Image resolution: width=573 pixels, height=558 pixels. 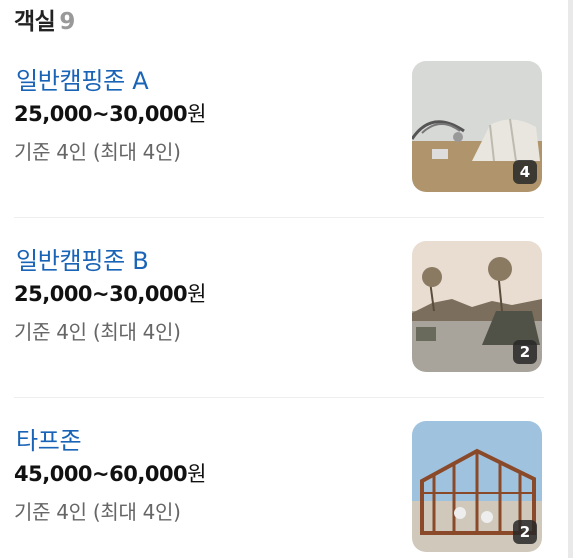 I want to click on room-section-header: 객실 9, so click(x=44, y=19).